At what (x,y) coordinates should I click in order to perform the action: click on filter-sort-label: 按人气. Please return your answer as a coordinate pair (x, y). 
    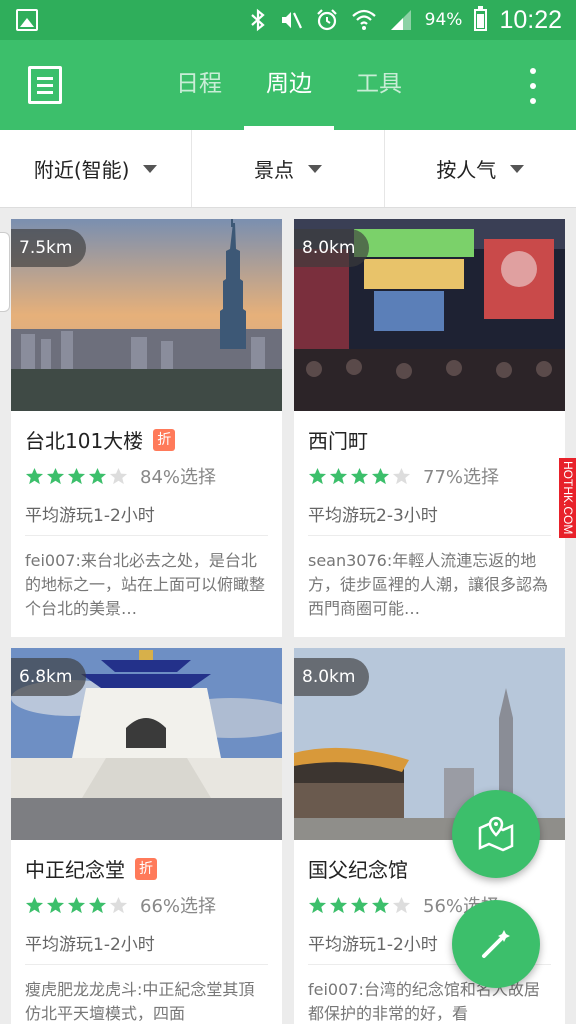
    Looking at the image, I should click on (466, 170).